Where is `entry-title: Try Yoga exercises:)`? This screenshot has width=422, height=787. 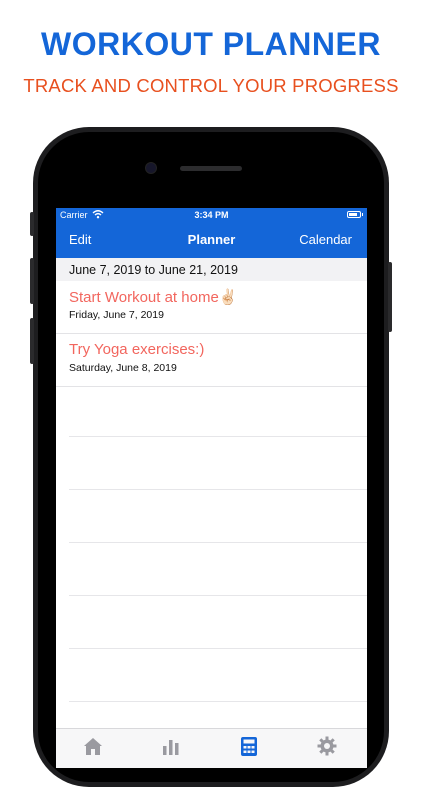
entry-title: Try Yoga exercises:) is located at coordinates (137, 349).